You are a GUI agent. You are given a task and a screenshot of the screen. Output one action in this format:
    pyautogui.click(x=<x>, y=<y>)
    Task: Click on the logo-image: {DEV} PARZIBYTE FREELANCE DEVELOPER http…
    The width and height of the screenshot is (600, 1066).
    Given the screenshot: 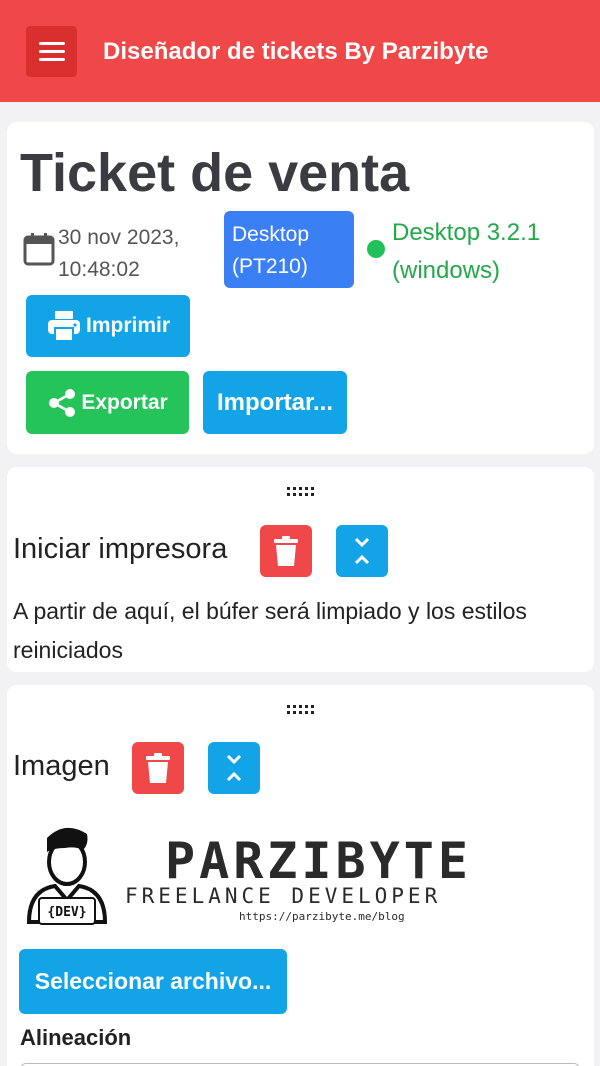 What is the action you would take?
    pyautogui.click(x=249, y=876)
    